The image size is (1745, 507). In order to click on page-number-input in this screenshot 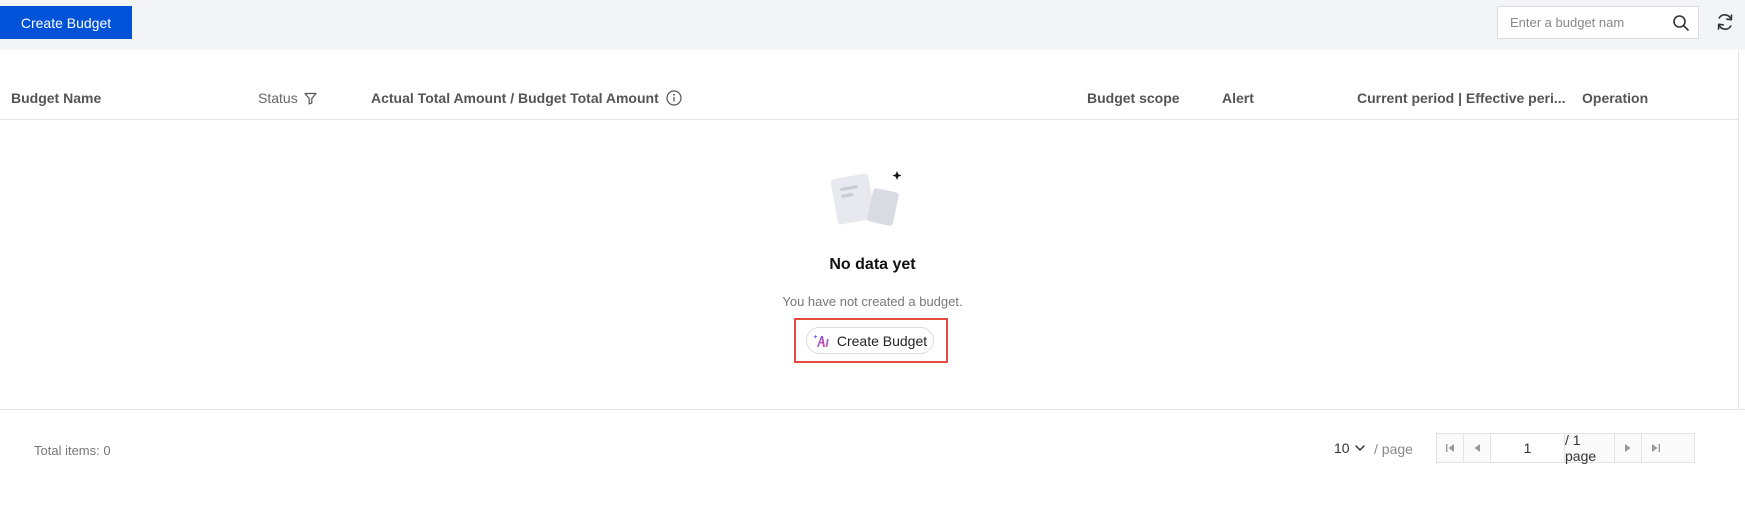, I will do `click(1528, 448)`.